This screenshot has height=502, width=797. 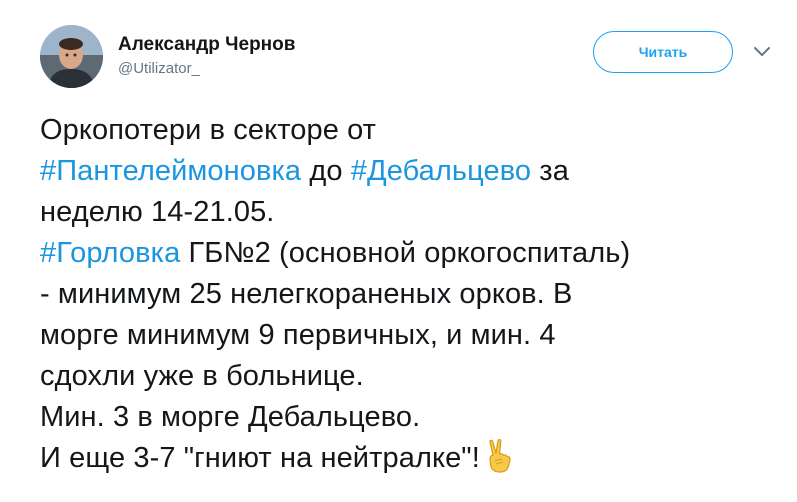 I want to click on author-handle: @Utilizator_, so click(x=159, y=69).